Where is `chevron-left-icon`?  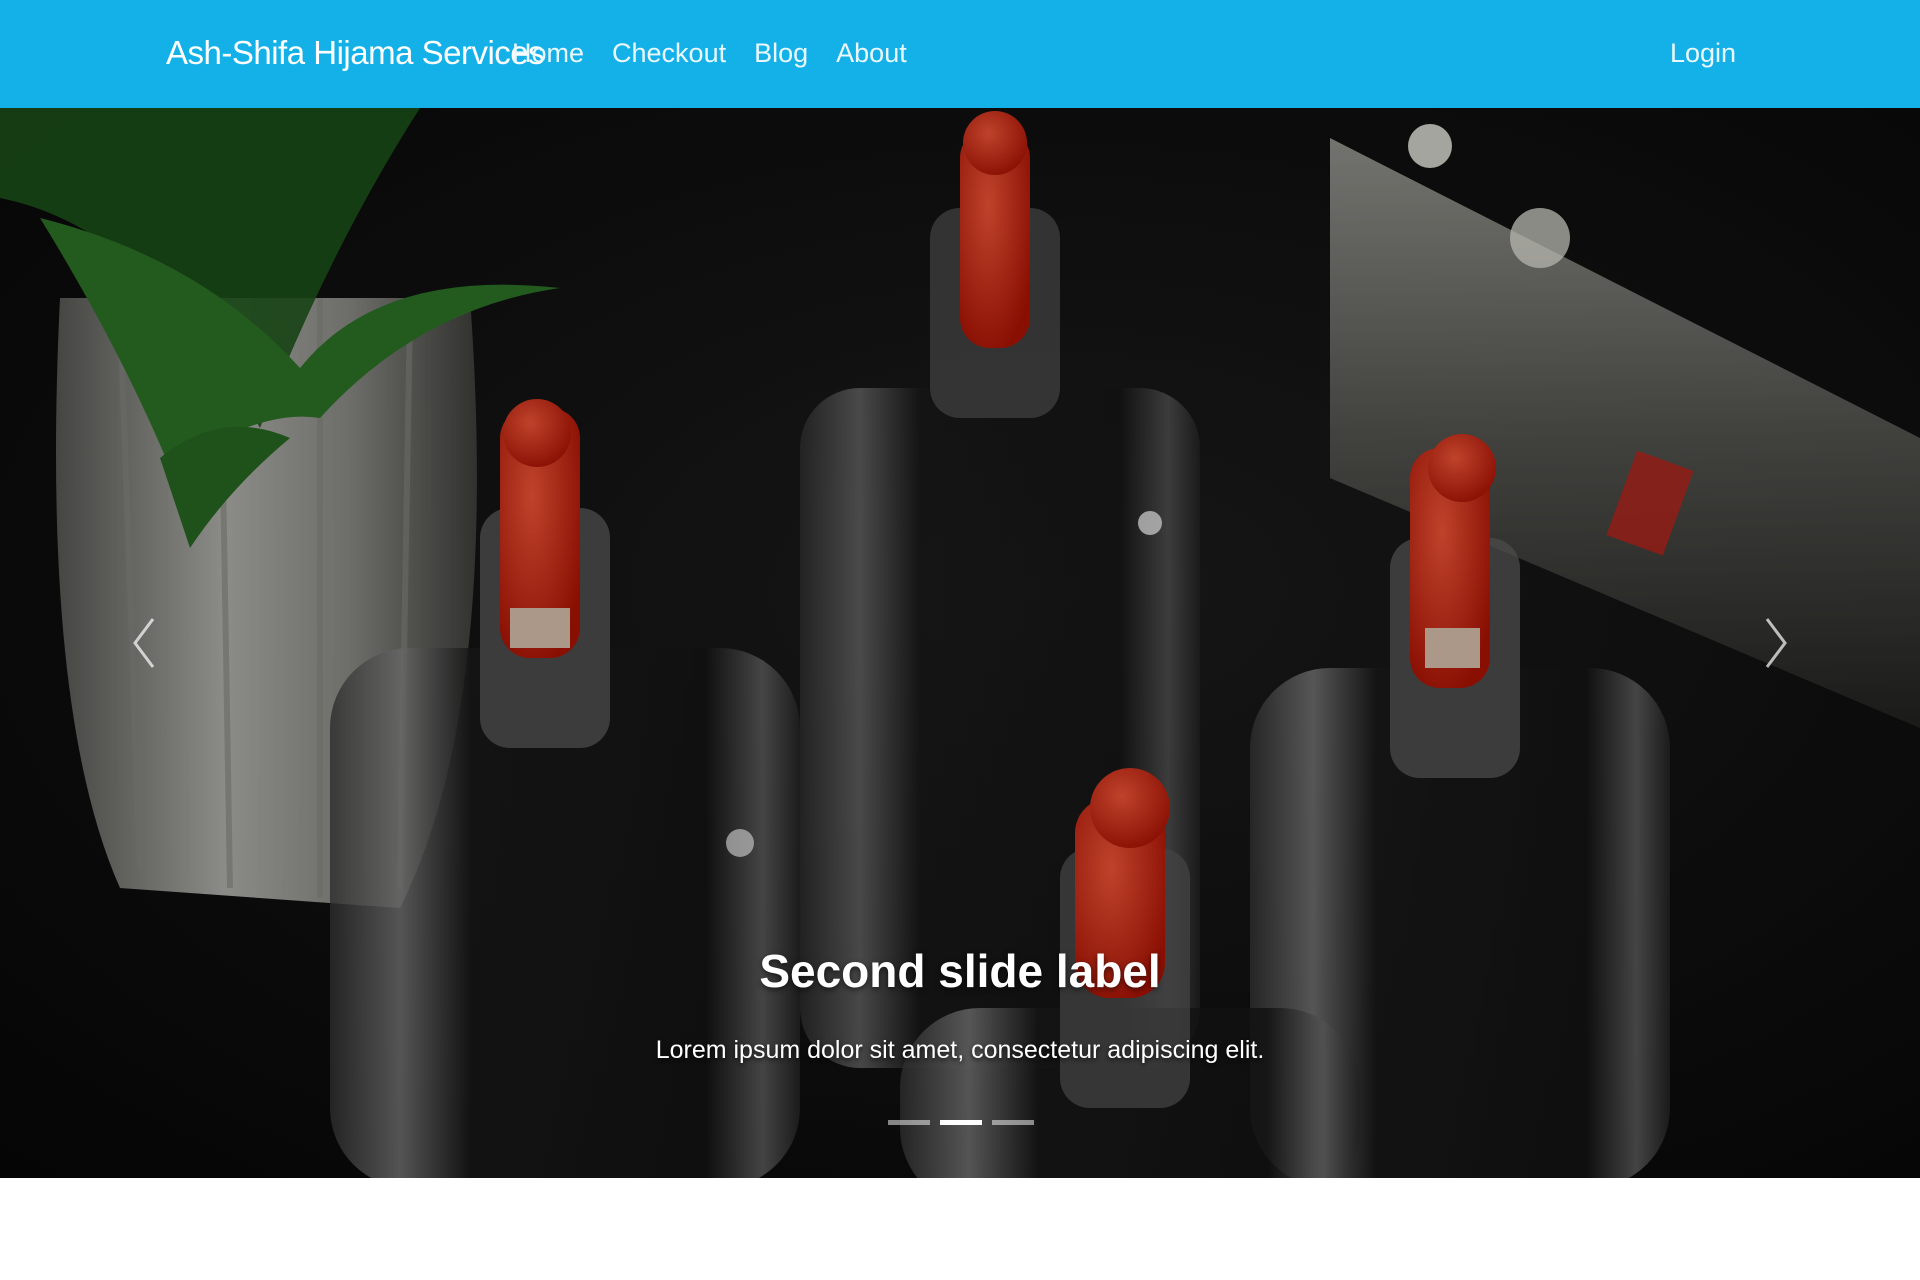 chevron-left-icon is located at coordinates (144, 643).